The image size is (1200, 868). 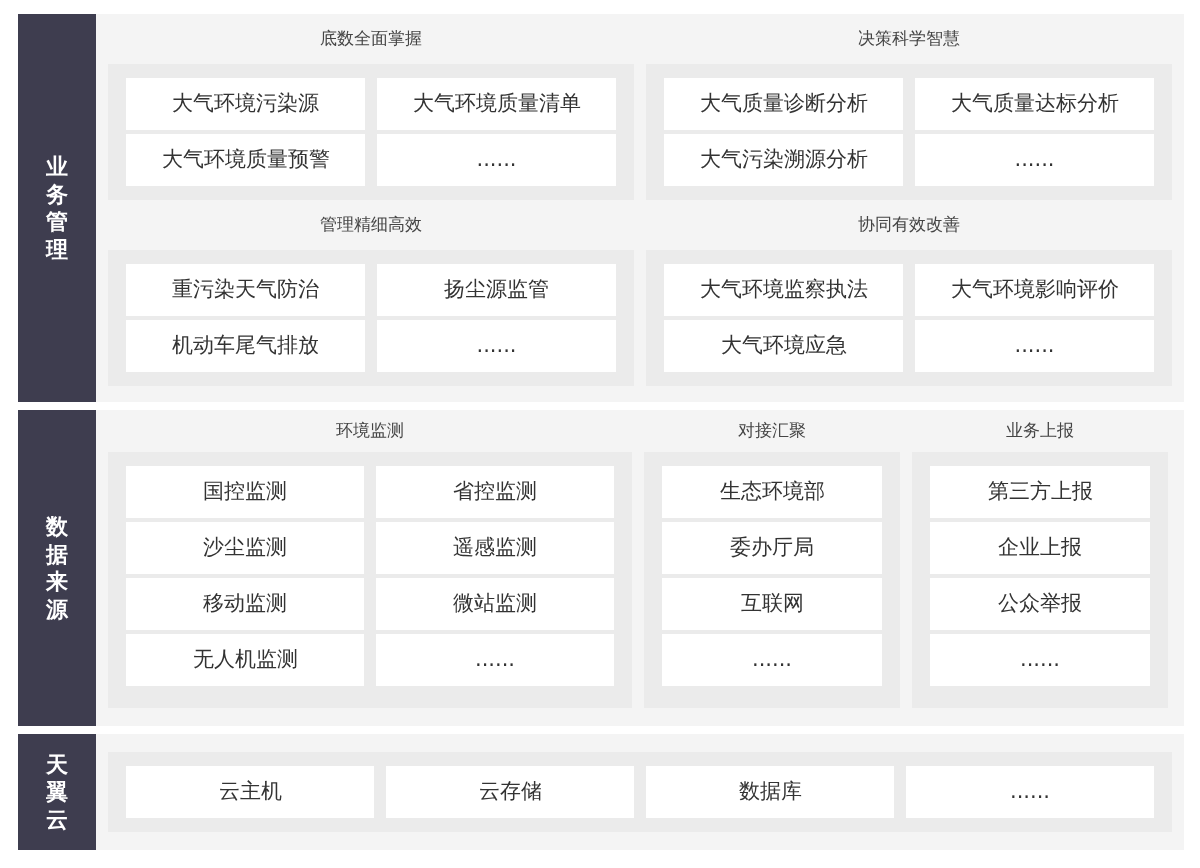 I want to click on group-title: 决策科学智慧, so click(x=909, y=39).